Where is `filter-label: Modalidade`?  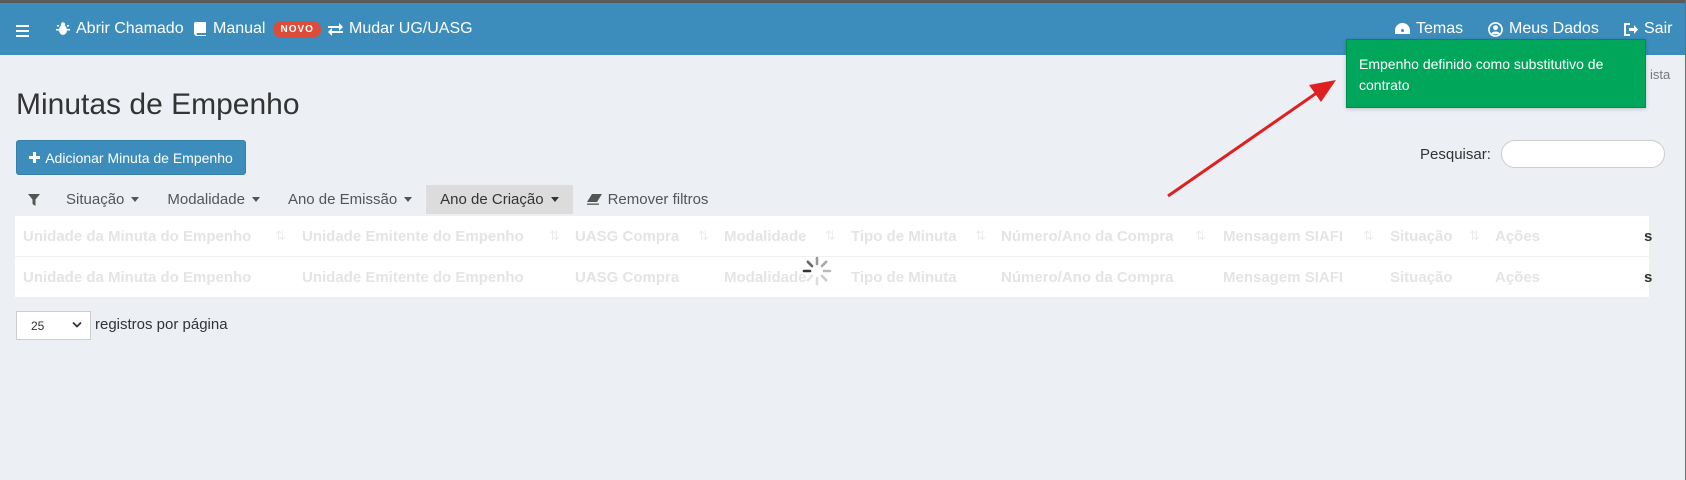 filter-label: Modalidade is located at coordinates (206, 199).